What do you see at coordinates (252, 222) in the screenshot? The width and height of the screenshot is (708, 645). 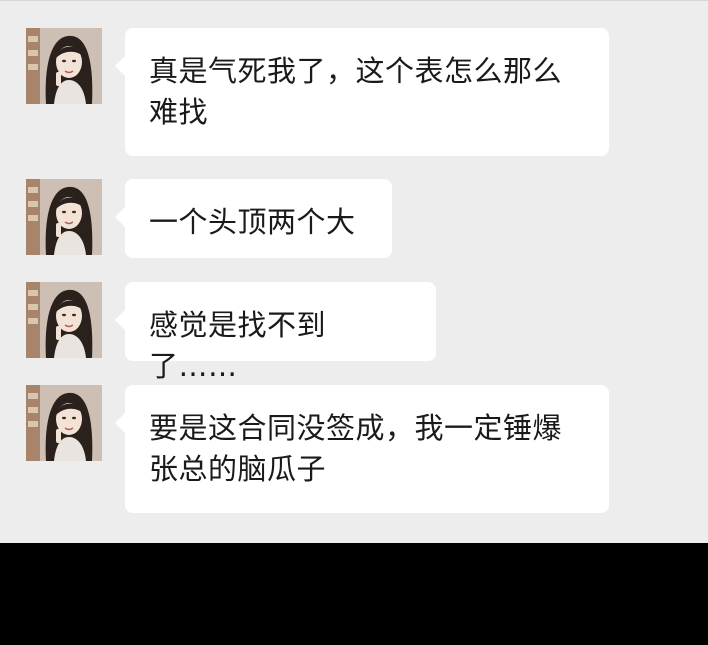 I see `message-text: 一个头顶两个大` at bounding box center [252, 222].